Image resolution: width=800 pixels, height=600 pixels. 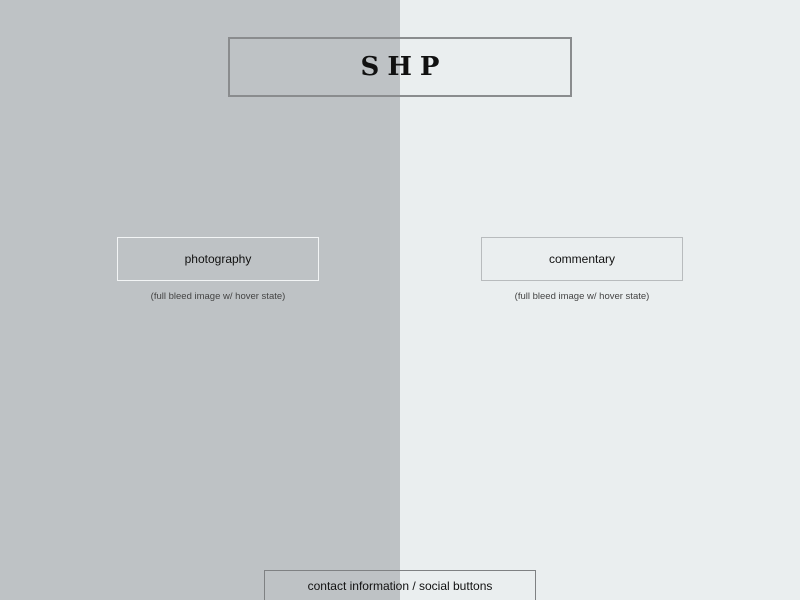 I want to click on photography-caption: (full bleed image w/ hover state), so click(x=218, y=296).